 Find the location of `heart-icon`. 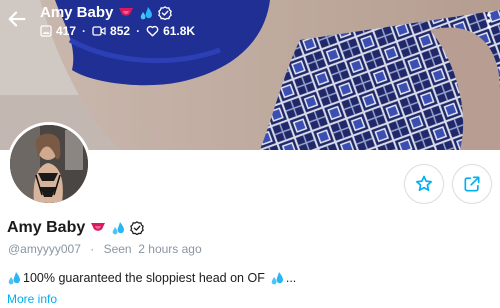

heart-icon is located at coordinates (152, 31).